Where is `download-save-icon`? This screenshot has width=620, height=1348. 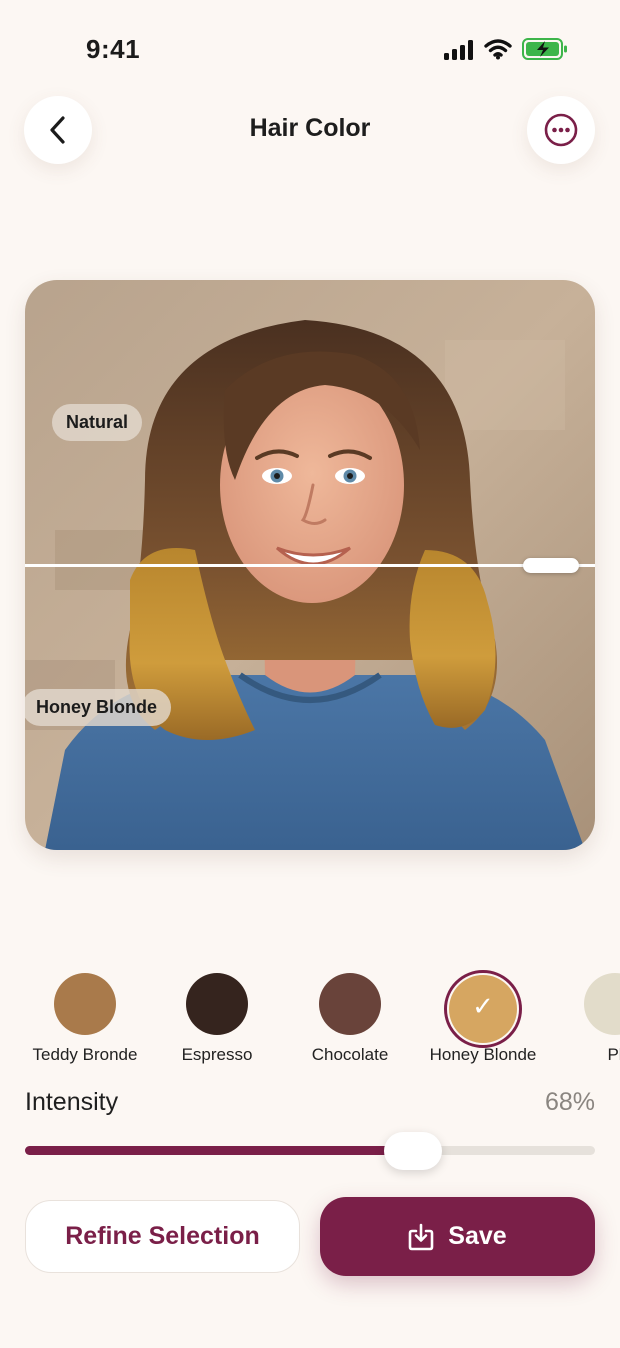 download-save-icon is located at coordinates (421, 1236).